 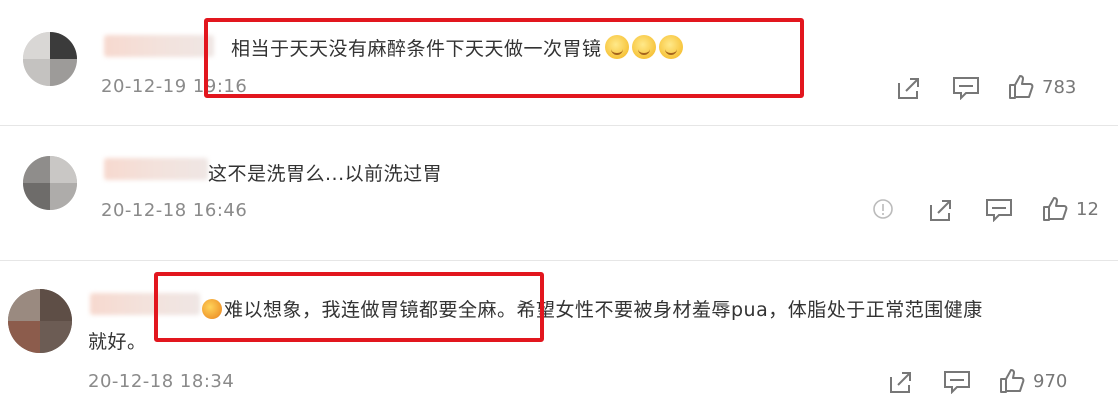 I want to click on like-count: 783, so click(x=1059, y=87).